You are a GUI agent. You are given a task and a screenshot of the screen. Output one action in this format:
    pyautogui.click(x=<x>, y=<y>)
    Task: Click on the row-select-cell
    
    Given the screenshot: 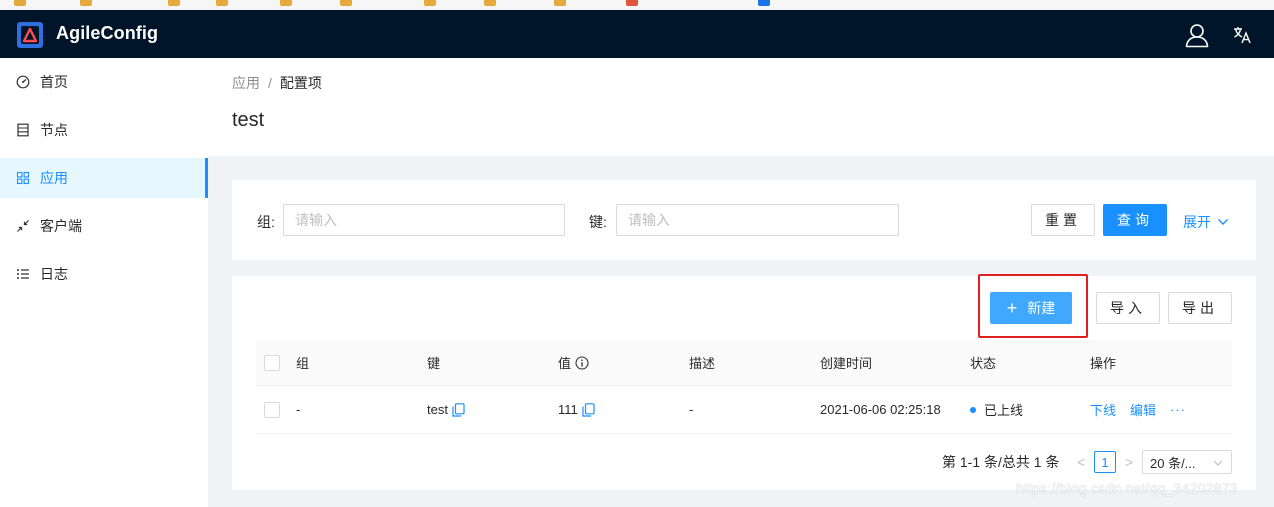 What is the action you would take?
    pyautogui.click(x=272, y=409)
    